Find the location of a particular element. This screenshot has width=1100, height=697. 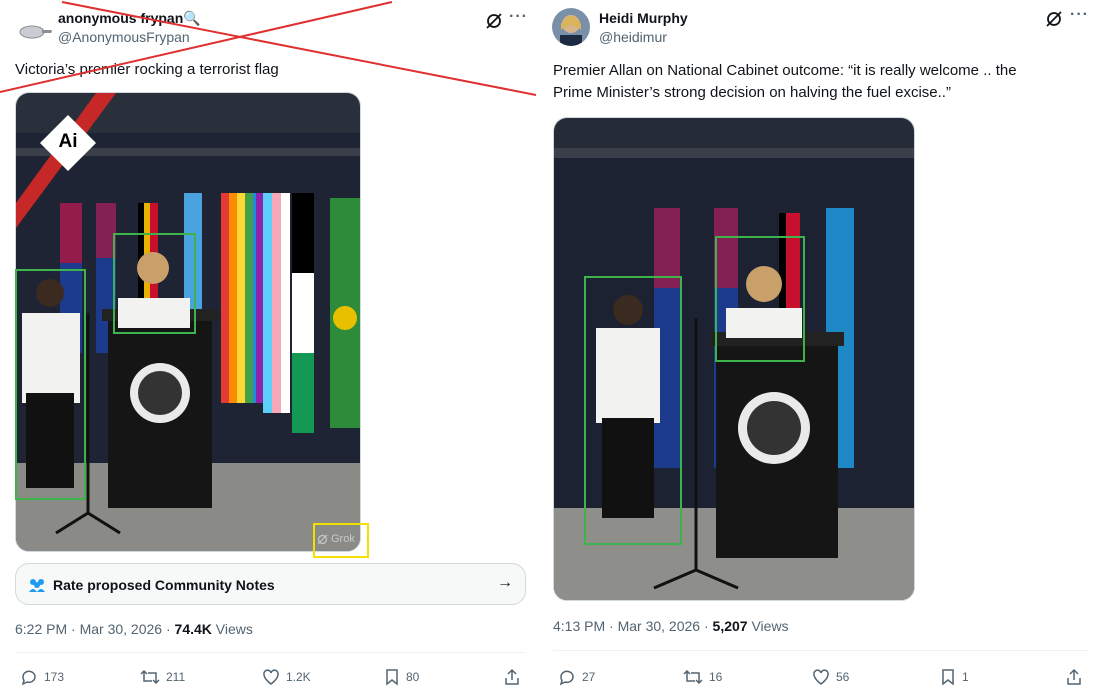

views-count: 5,207 is located at coordinates (730, 626).